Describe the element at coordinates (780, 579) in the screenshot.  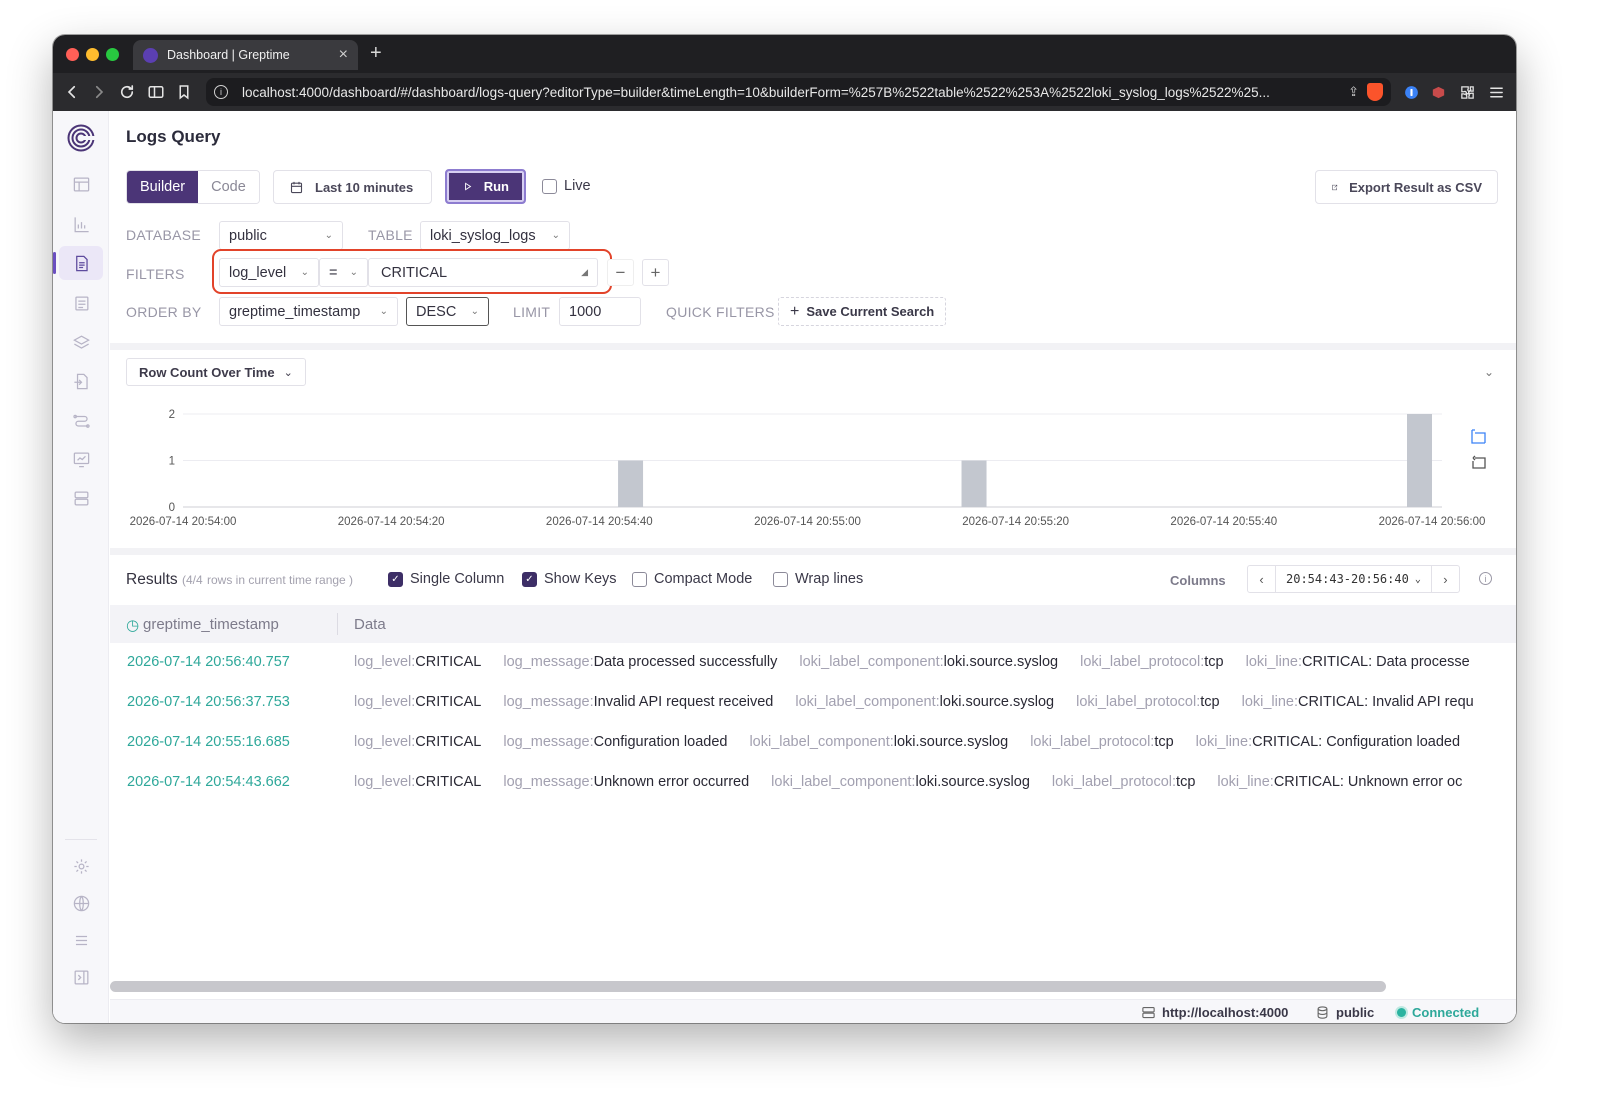
I see `wrap-lines-checkbox` at that location.